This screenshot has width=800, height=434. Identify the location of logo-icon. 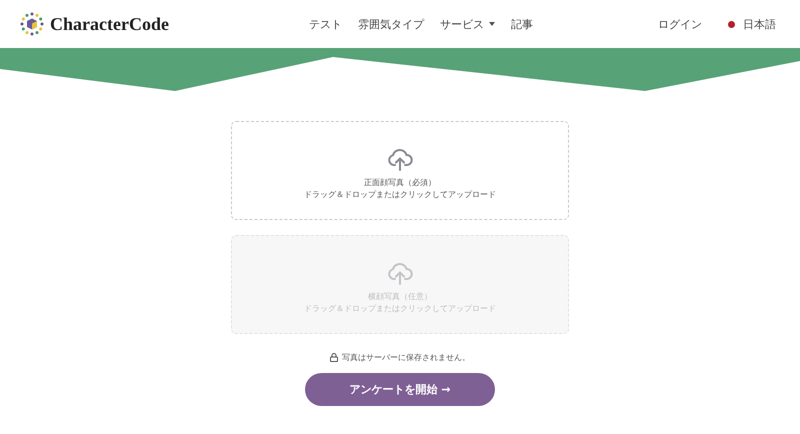
(32, 24).